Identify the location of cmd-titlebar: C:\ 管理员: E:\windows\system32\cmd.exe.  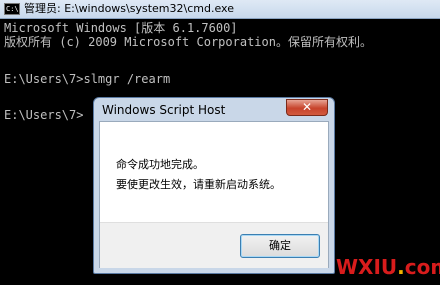
(220, 9).